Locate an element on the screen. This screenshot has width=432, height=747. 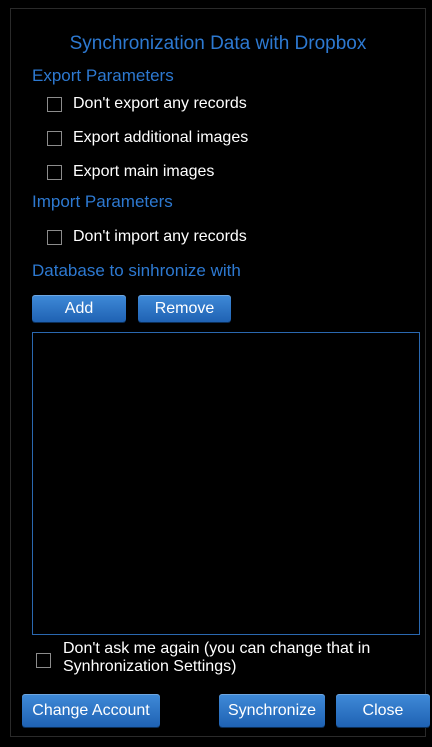
checkbox-label: Export main images is located at coordinates (144, 171).